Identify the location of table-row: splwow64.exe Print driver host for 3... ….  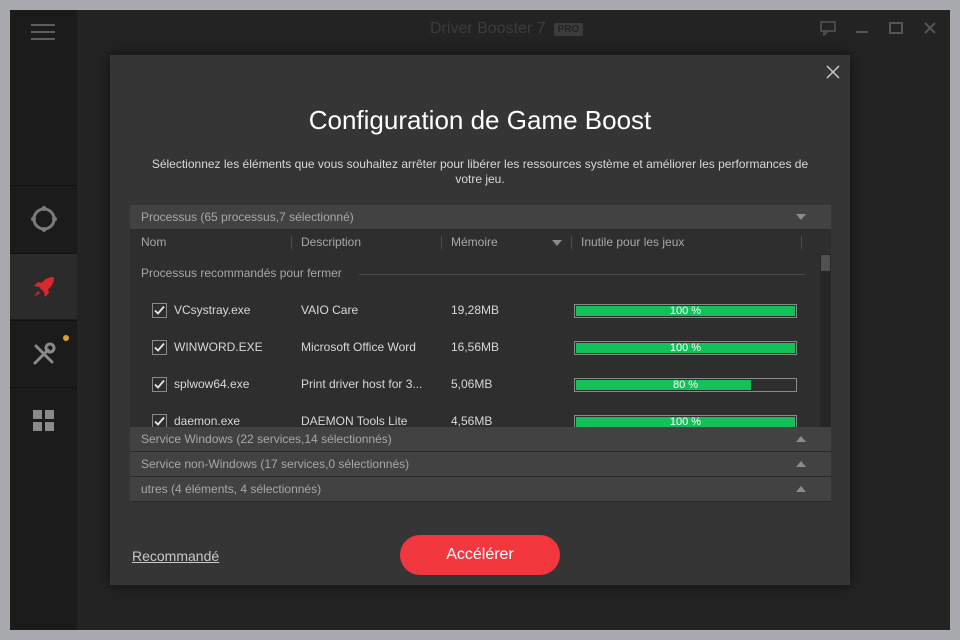
(475, 384).